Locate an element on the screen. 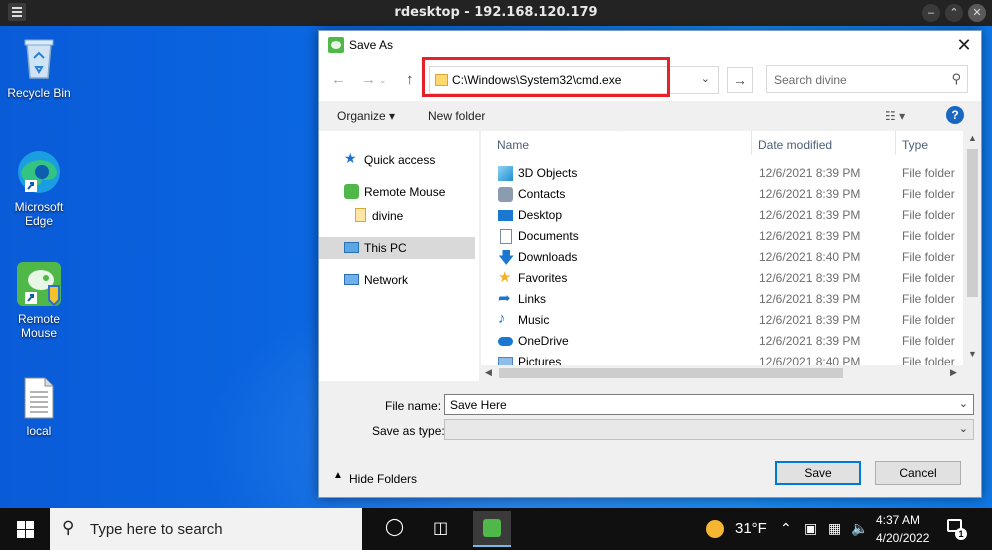 The width and height of the screenshot is (992, 550). task-view-icon: ◫ is located at coordinates (440, 528).